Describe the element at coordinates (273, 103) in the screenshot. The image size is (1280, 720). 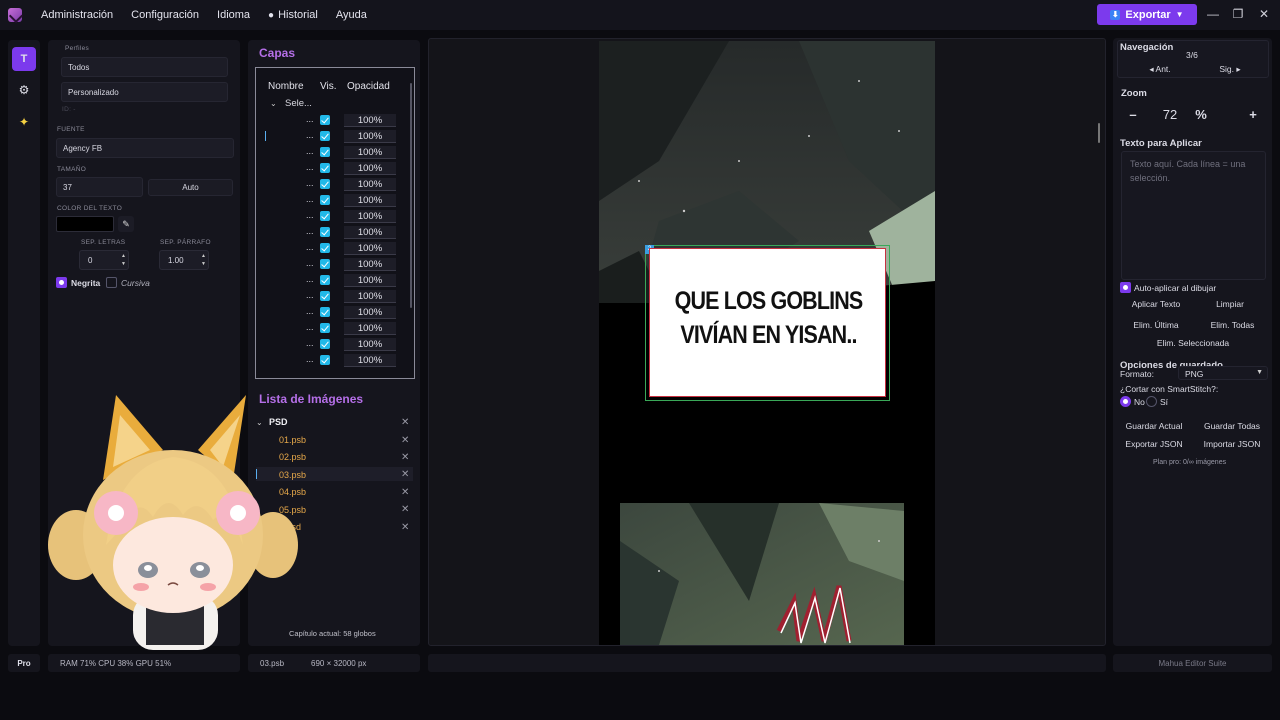
I see `chevron-down-icon: ⌄` at that location.